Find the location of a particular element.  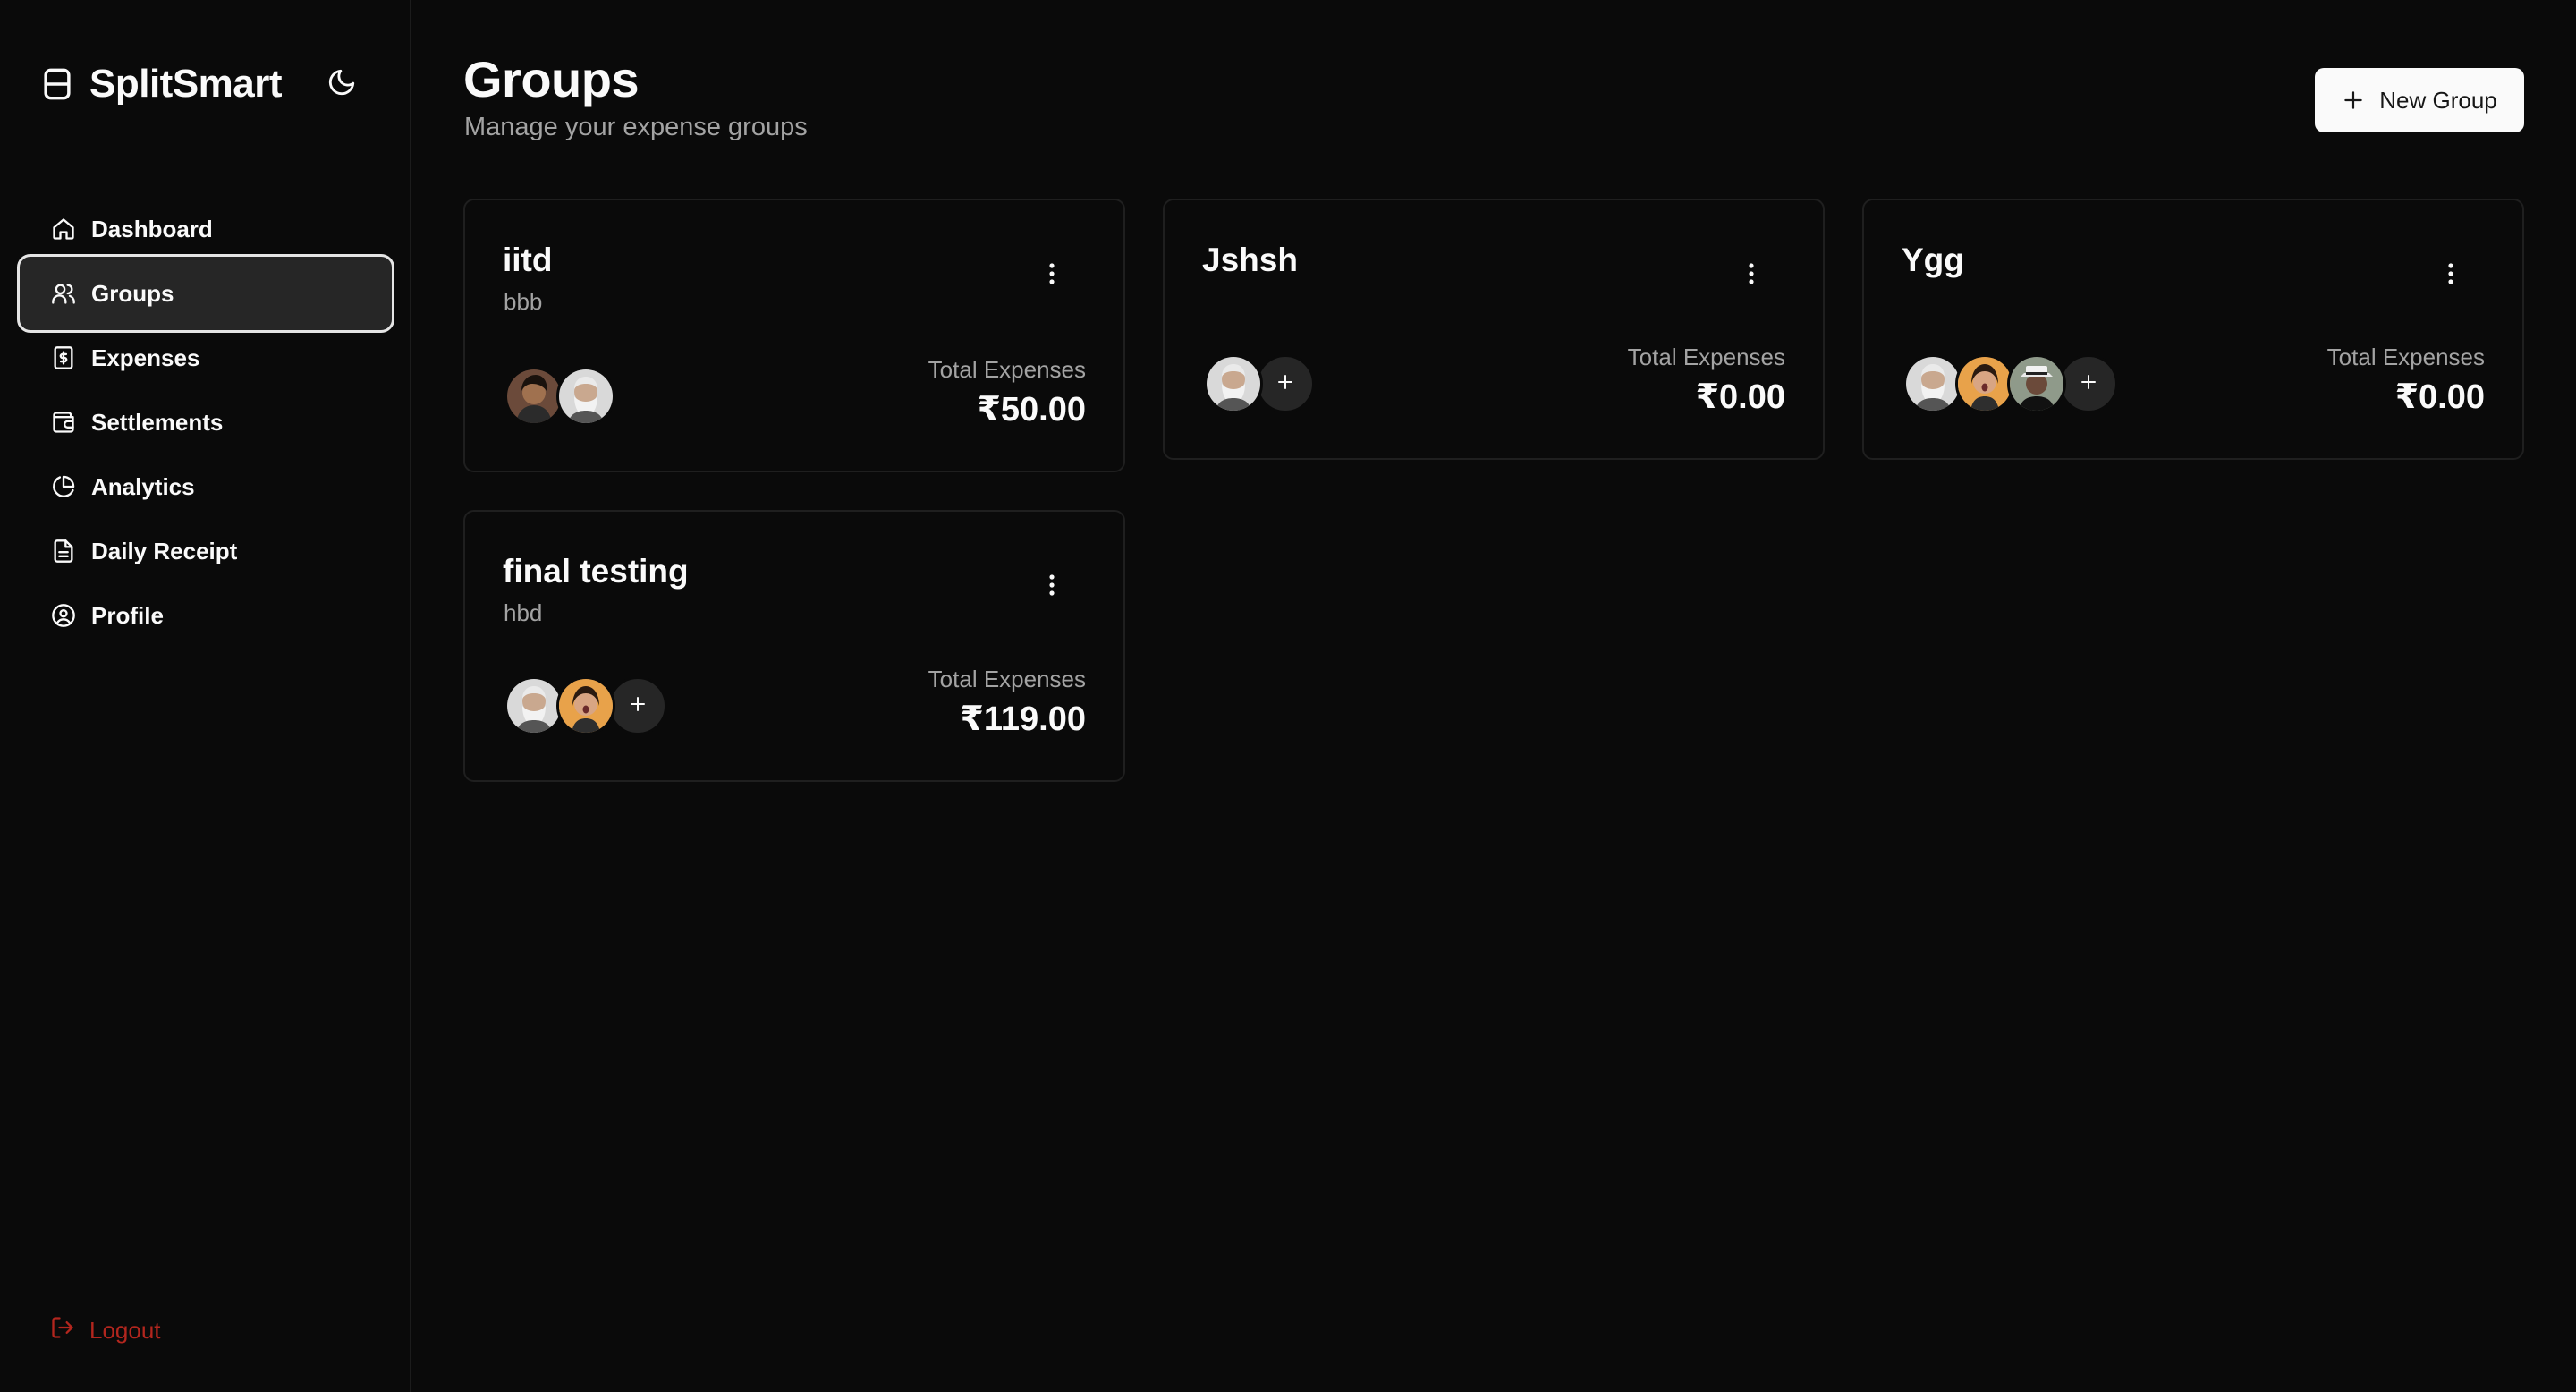

sidebar-item-label: Groups is located at coordinates (132, 293).